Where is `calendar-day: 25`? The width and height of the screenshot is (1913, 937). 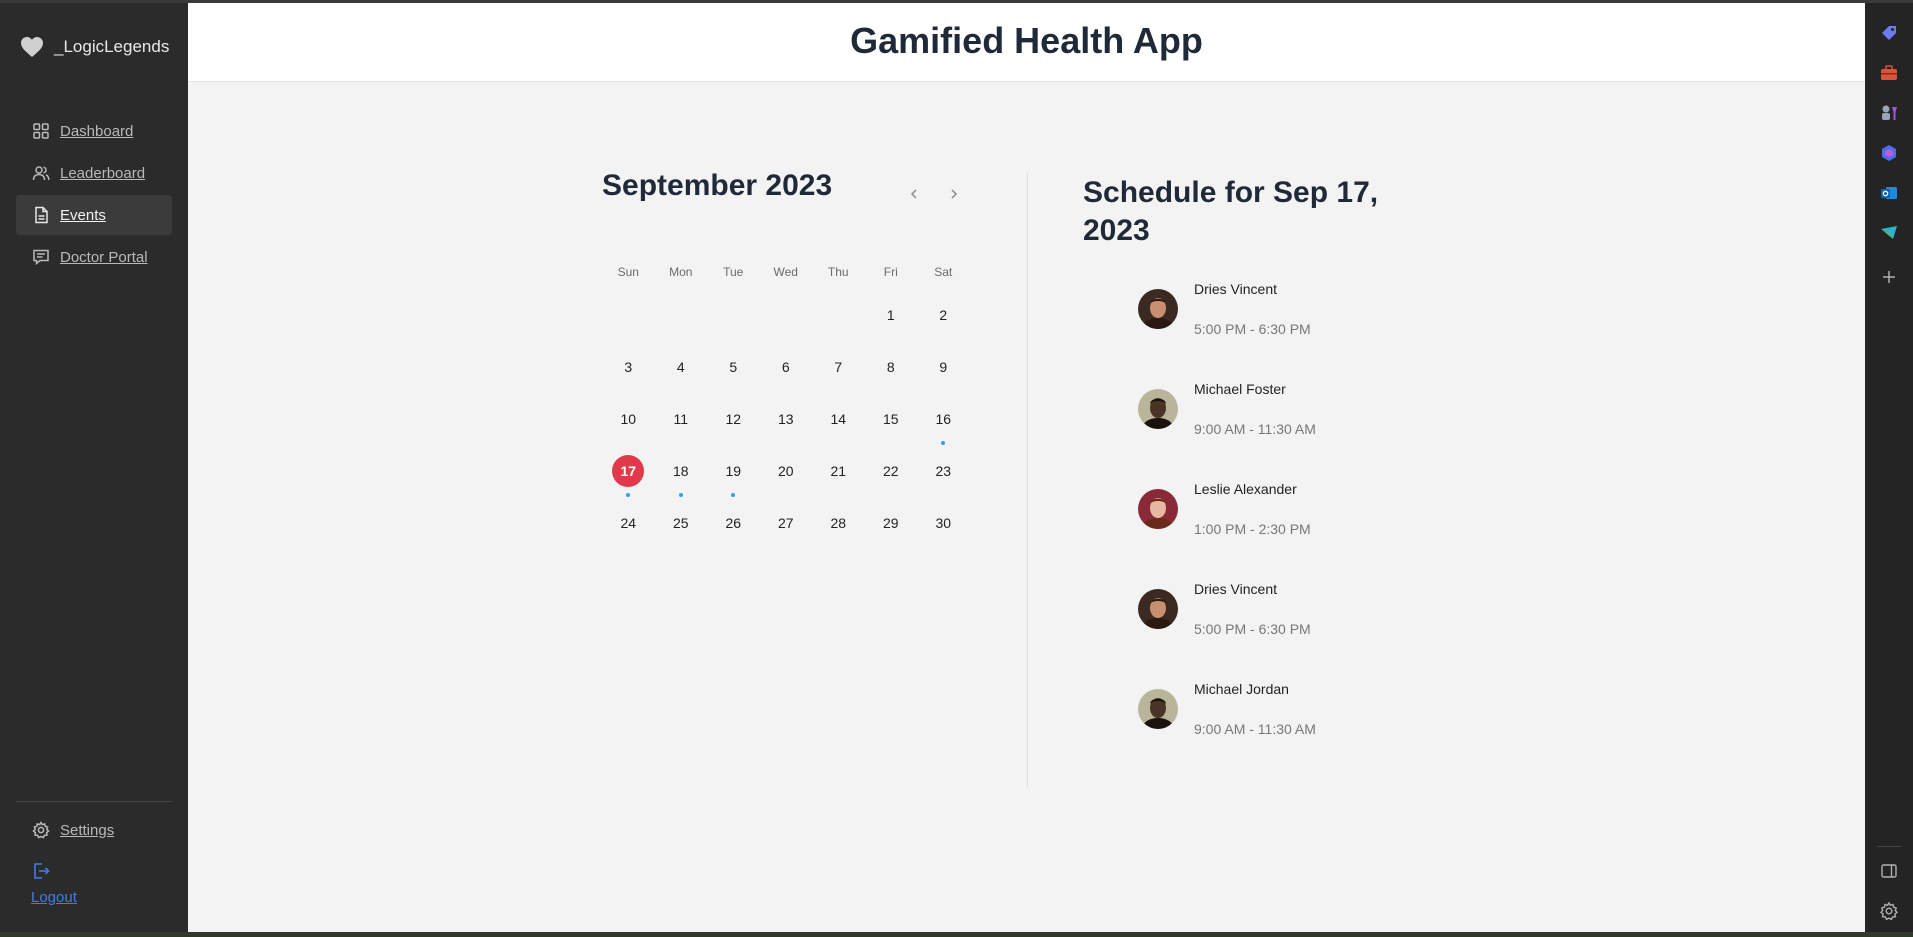 calendar-day: 25 is located at coordinates (681, 533).